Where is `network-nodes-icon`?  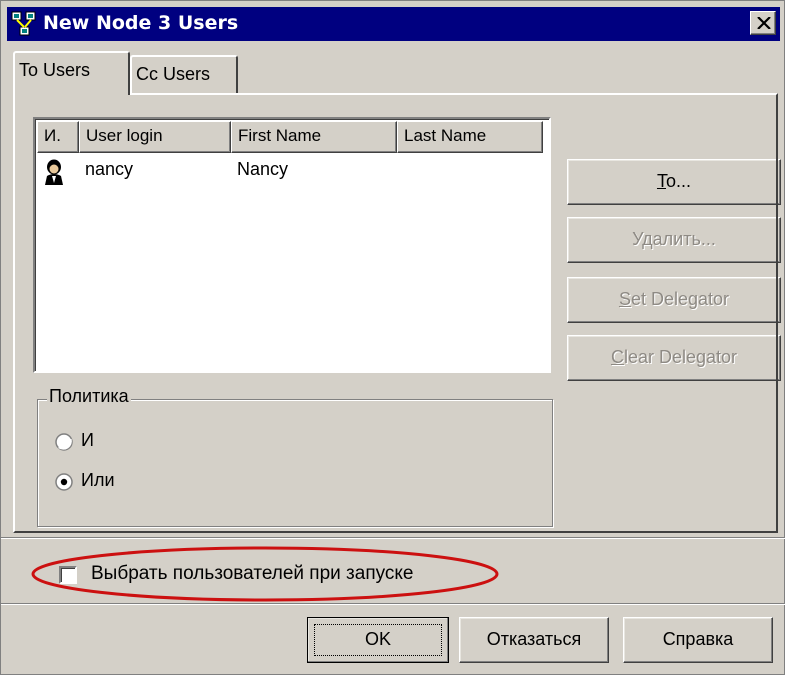 network-nodes-icon is located at coordinates (23, 23).